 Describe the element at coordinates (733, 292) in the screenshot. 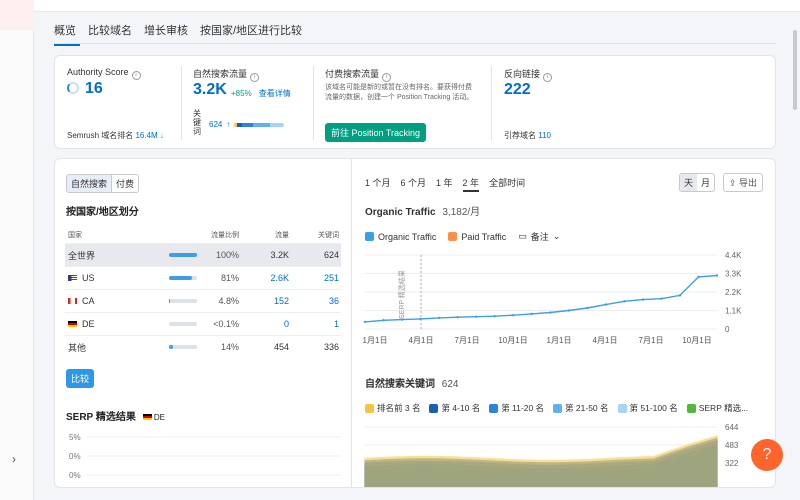

I see `y-tick-label: 2.2K` at that location.